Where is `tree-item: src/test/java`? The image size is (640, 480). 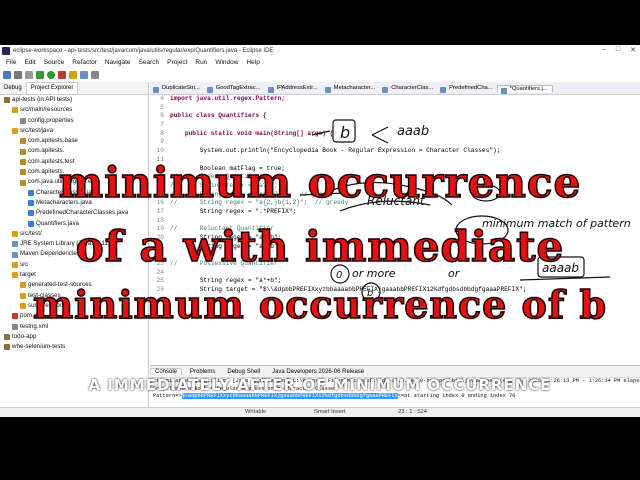
tree-item: src/test/java is located at coordinates (74, 131).